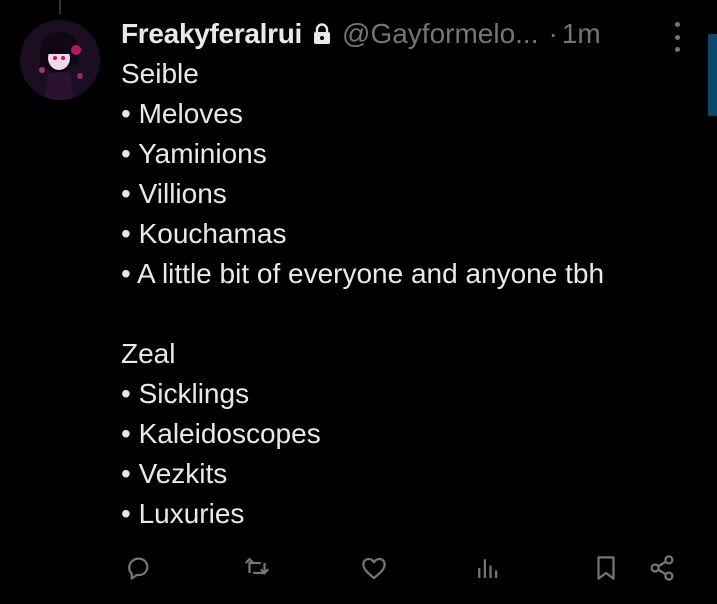  I want to click on share-icon, so click(662, 568).